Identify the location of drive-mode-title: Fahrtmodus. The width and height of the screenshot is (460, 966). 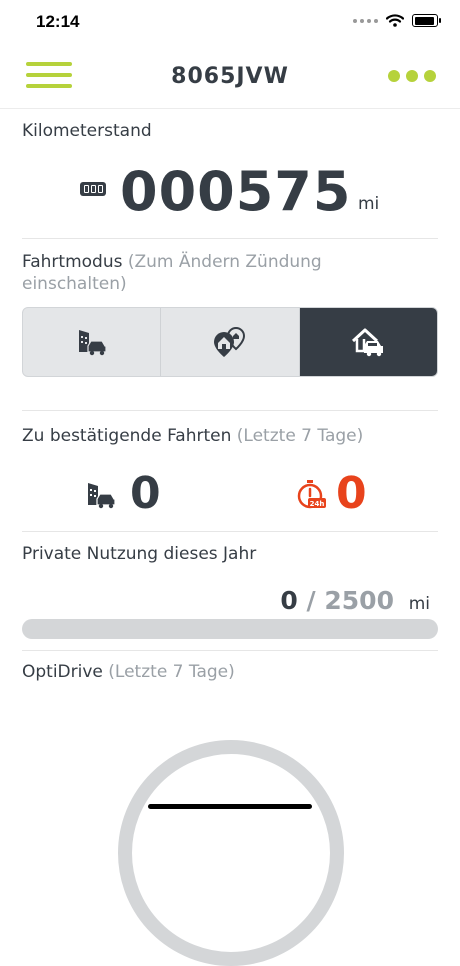
(72, 262).